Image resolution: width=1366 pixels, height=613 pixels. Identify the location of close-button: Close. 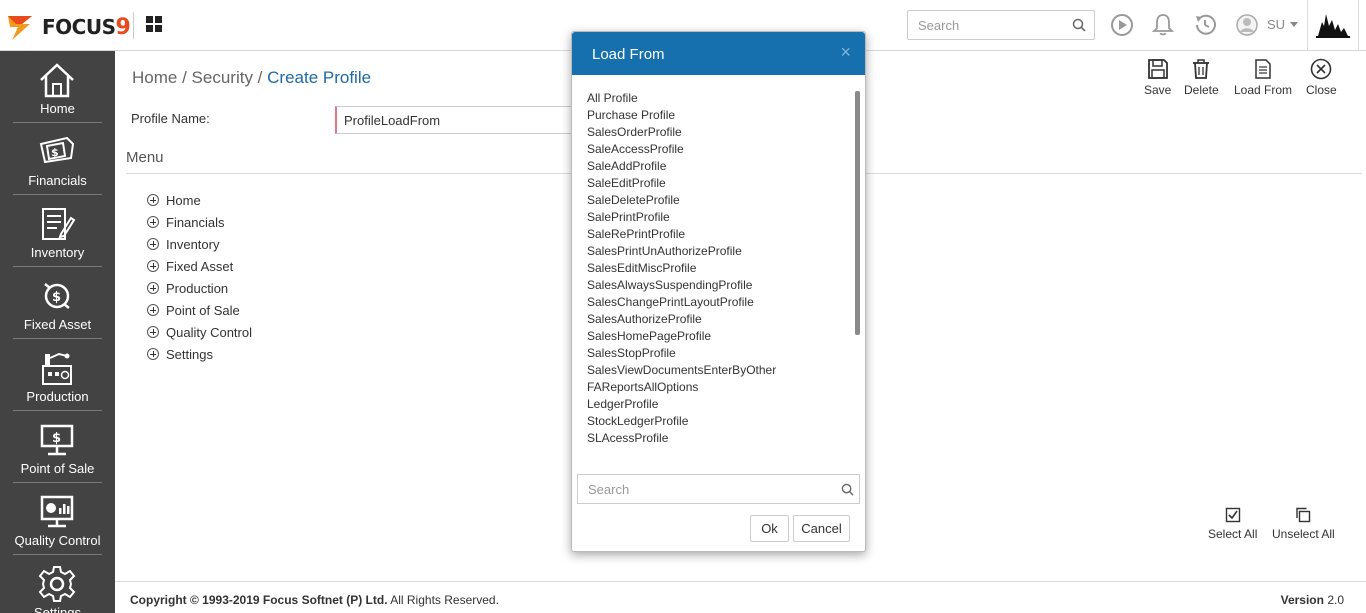
(1321, 77).